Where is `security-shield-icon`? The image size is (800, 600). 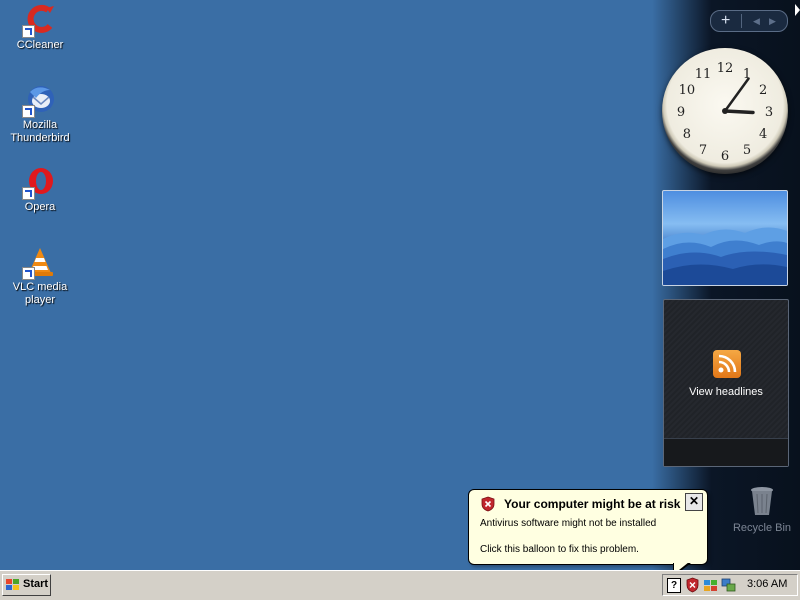
security-shield-icon is located at coordinates (488, 504).